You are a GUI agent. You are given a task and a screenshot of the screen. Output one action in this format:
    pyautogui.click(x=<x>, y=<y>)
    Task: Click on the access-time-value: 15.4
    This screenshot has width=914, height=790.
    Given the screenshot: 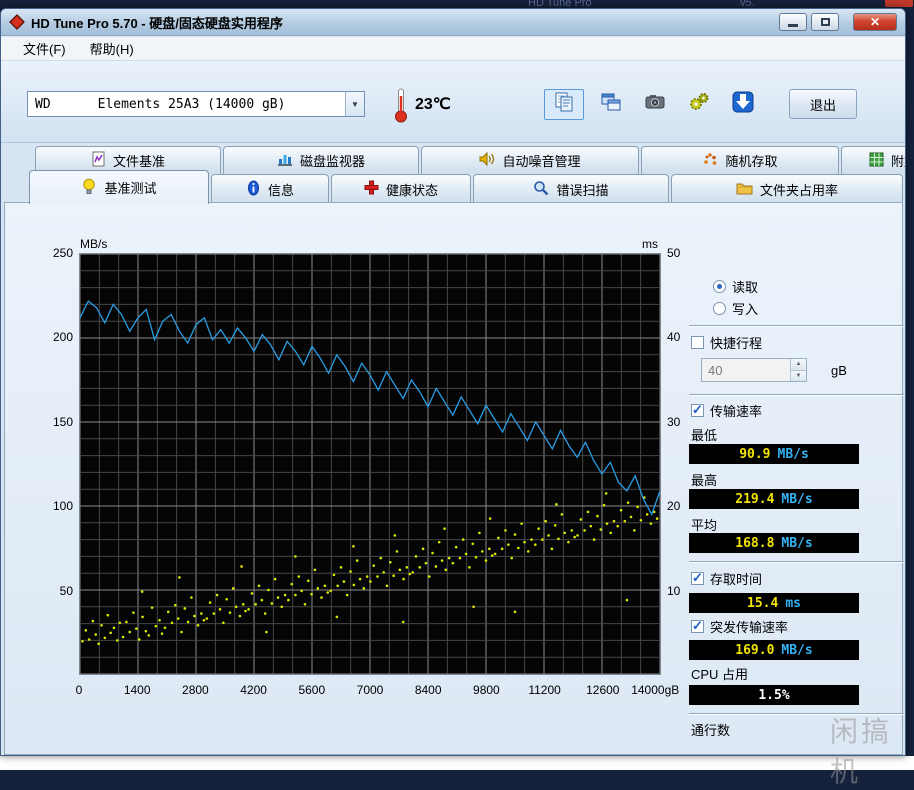 What is the action you would take?
    pyautogui.click(x=763, y=603)
    